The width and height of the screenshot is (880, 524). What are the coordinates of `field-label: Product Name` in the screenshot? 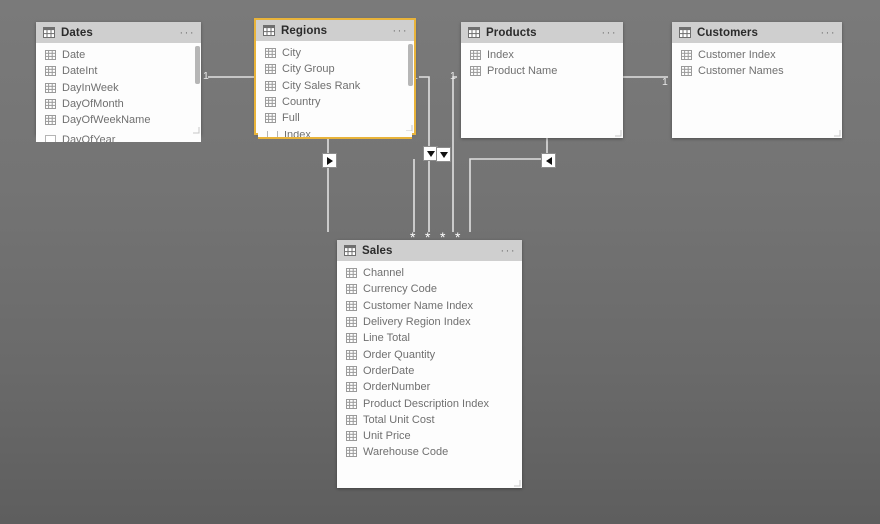 It's located at (522, 71).